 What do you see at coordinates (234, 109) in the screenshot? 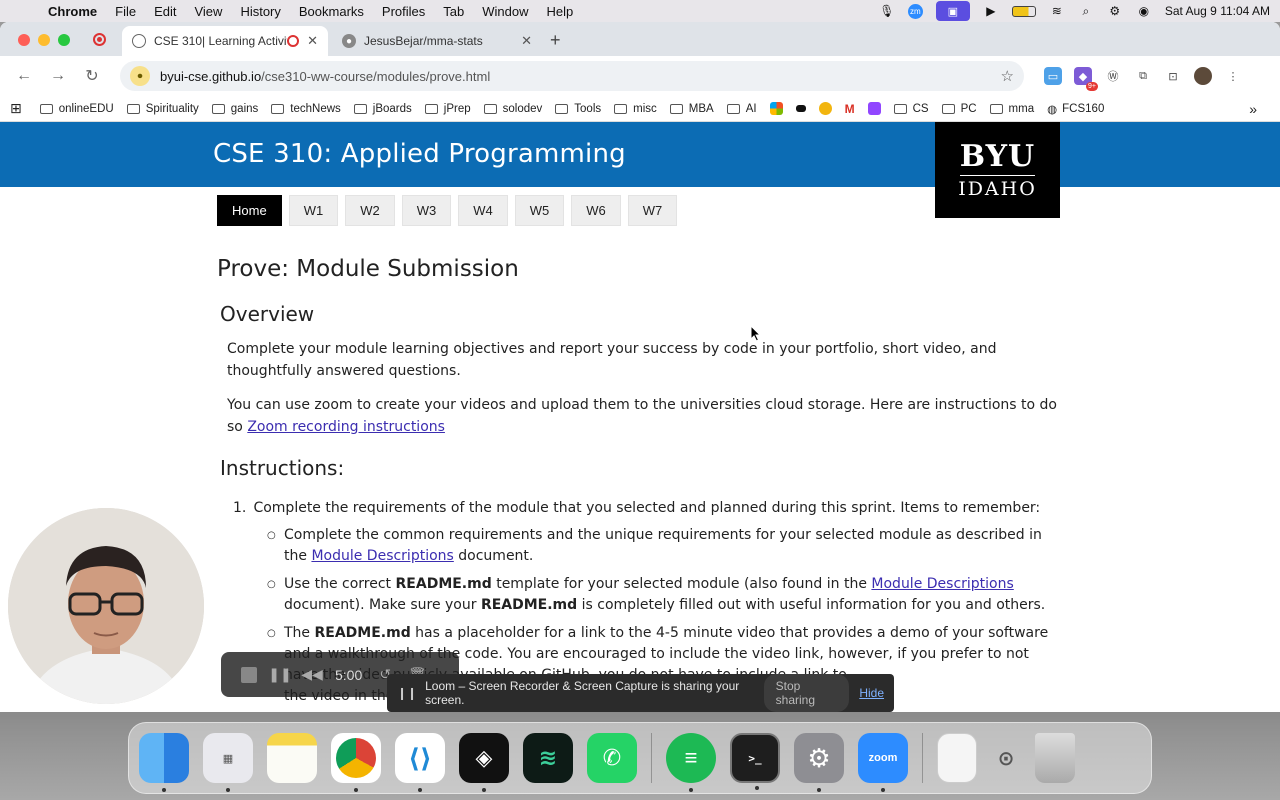
I see `bookmark-gains: gains` at bounding box center [234, 109].